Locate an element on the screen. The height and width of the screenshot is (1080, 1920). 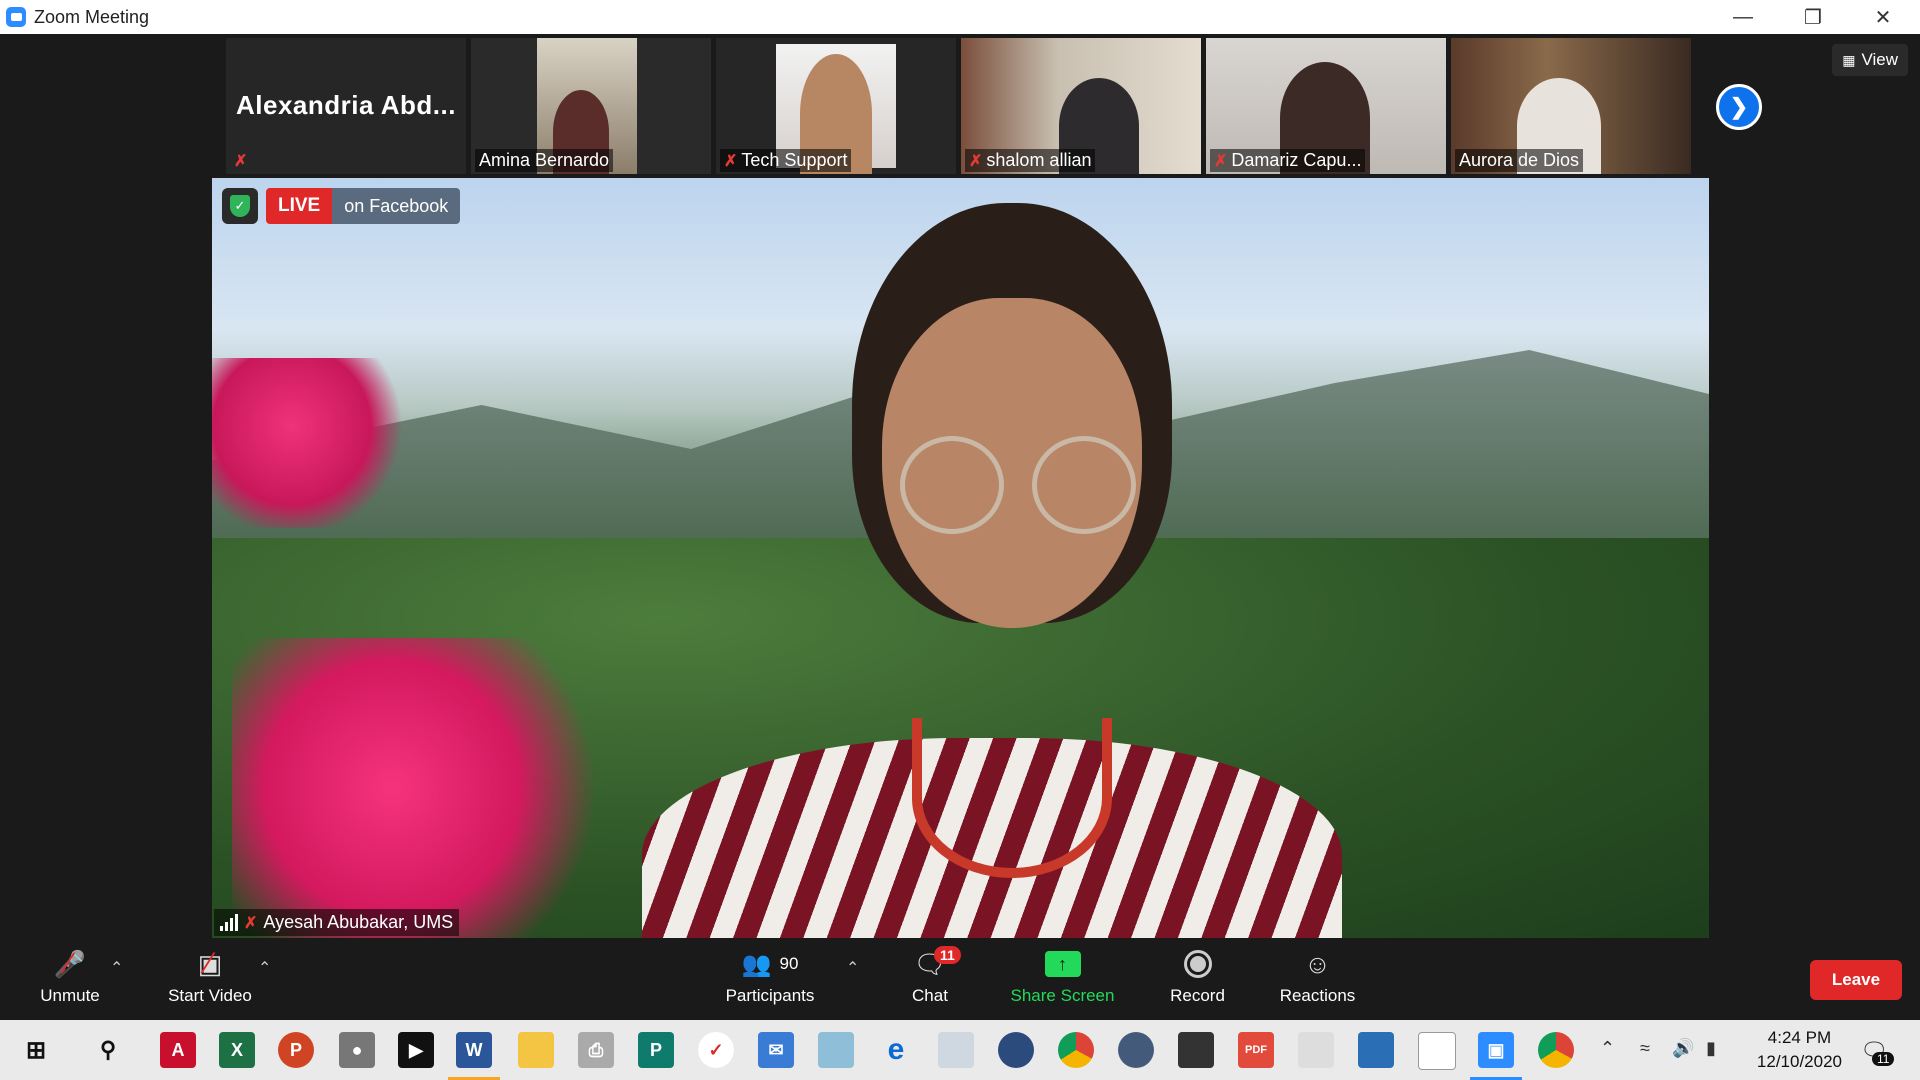
wifi-icon: ≈ is located at coordinates (1645, 1048).